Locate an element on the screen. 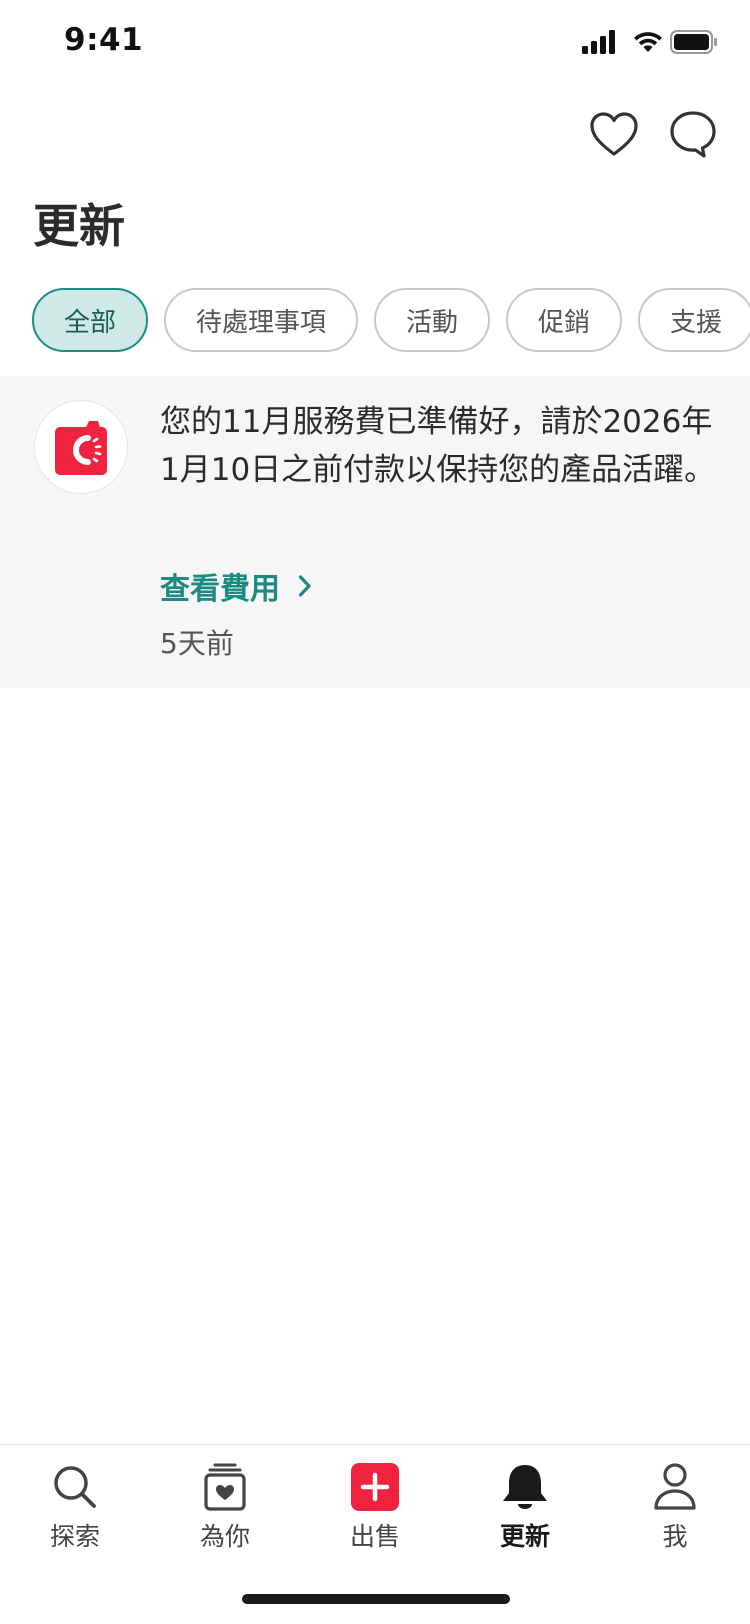 The height and width of the screenshot is (1624, 750). status-bar: 9:41 is located at coordinates (375, 47).